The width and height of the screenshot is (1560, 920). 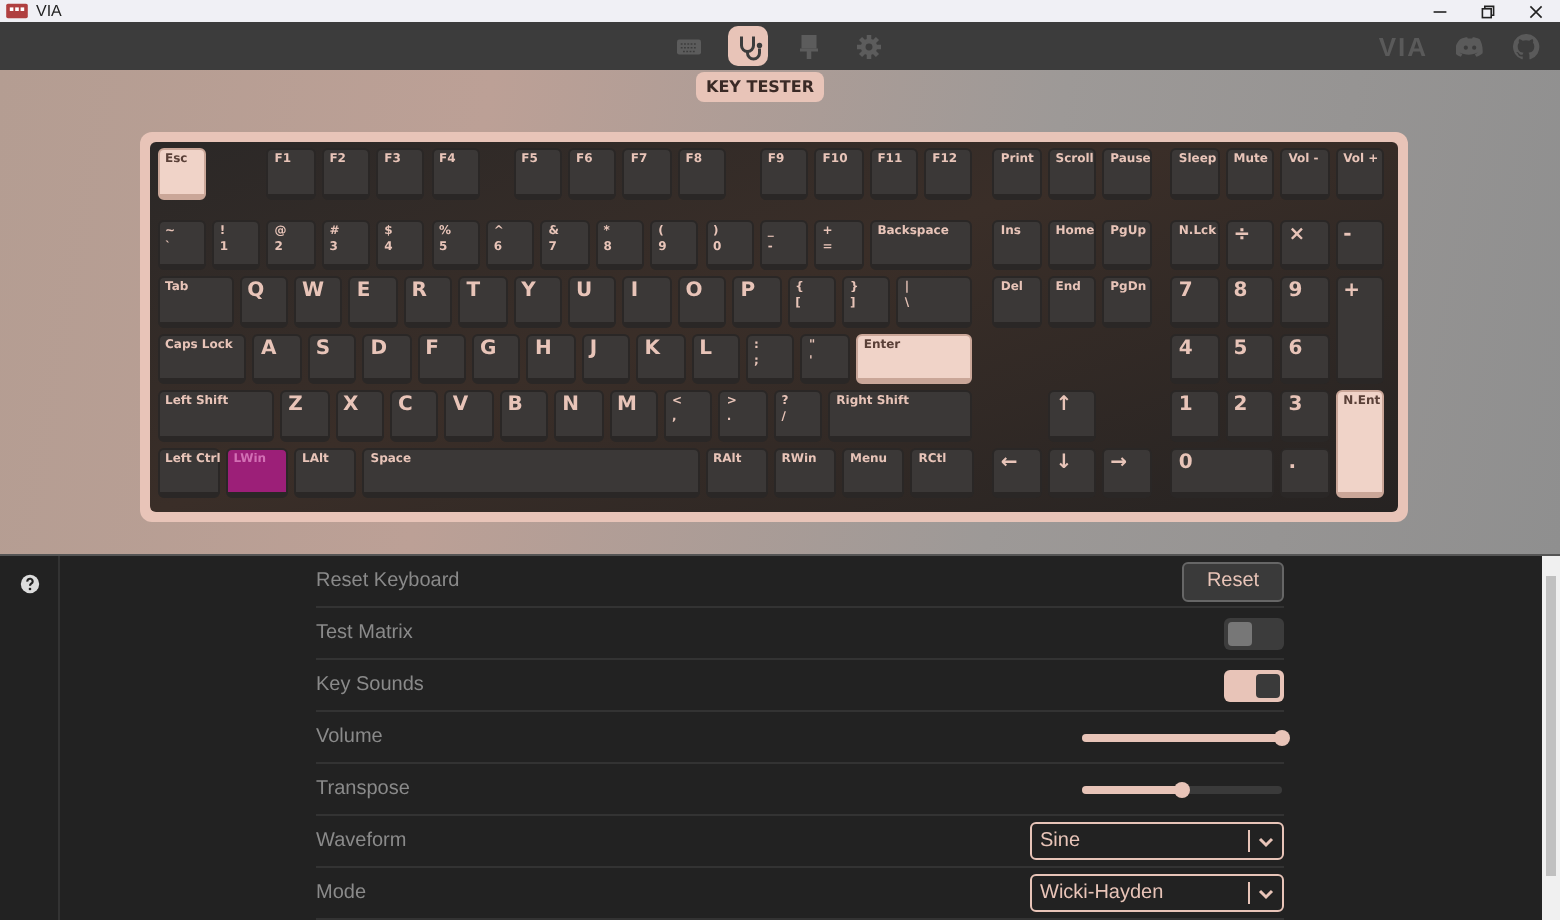 What do you see at coordinates (49, 11) in the screenshot?
I see `window-title: VIA` at bounding box center [49, 11].